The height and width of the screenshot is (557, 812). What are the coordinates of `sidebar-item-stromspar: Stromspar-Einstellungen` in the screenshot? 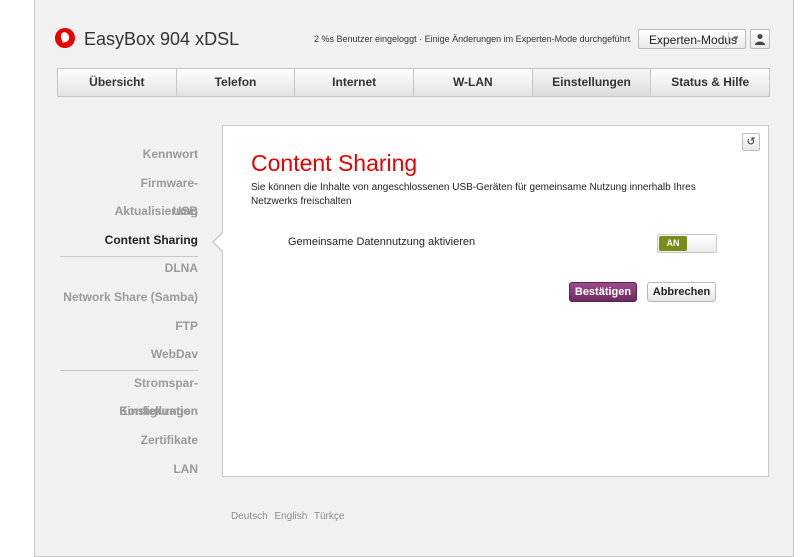 It's located at (129, 393).